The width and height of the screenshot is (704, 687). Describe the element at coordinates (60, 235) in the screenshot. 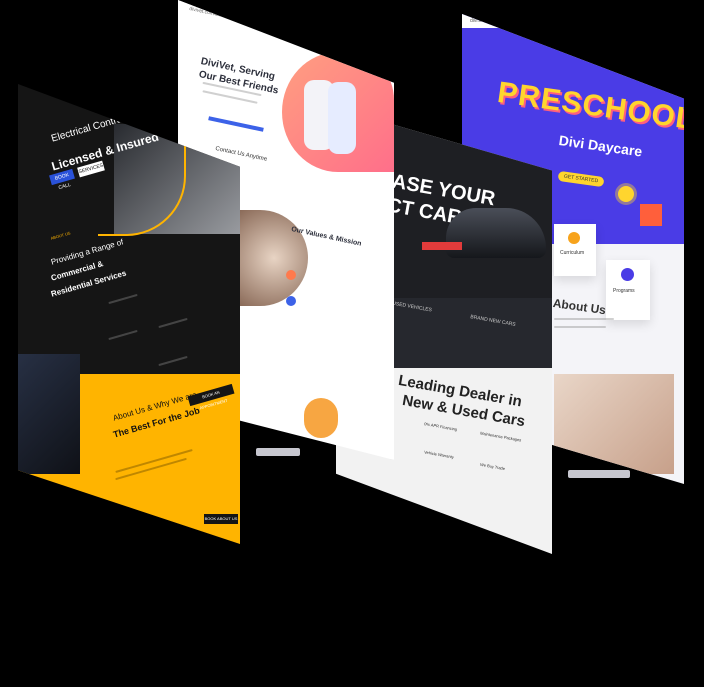

I see `electrical-eyebrow: ABOUT US` at that location.